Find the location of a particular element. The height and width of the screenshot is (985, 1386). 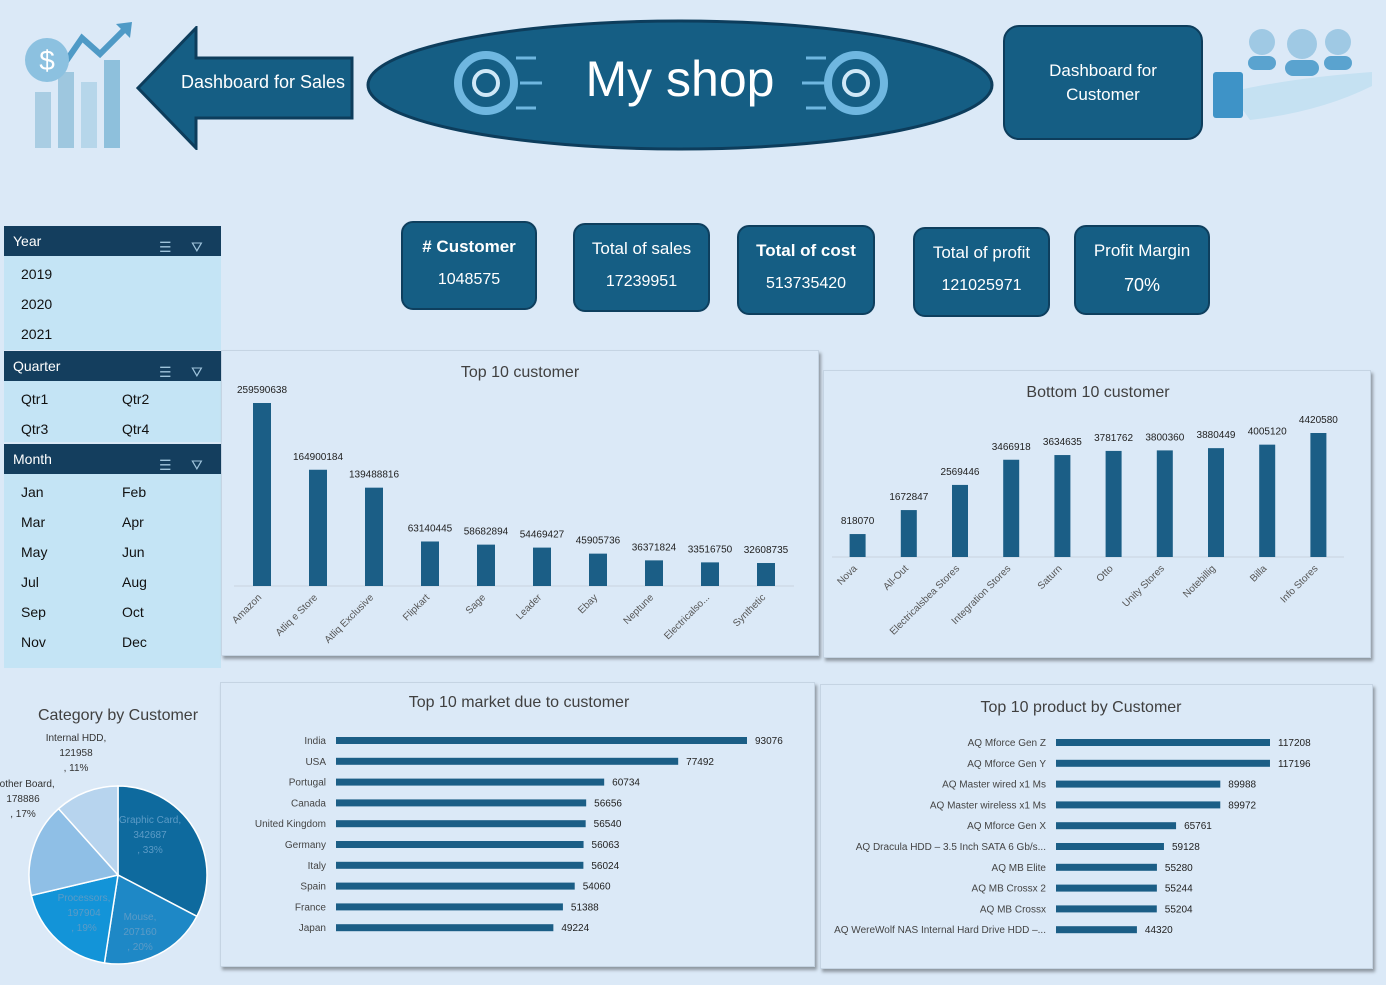

slicer-item-sep: Sep is located at coordinates (33, 612).